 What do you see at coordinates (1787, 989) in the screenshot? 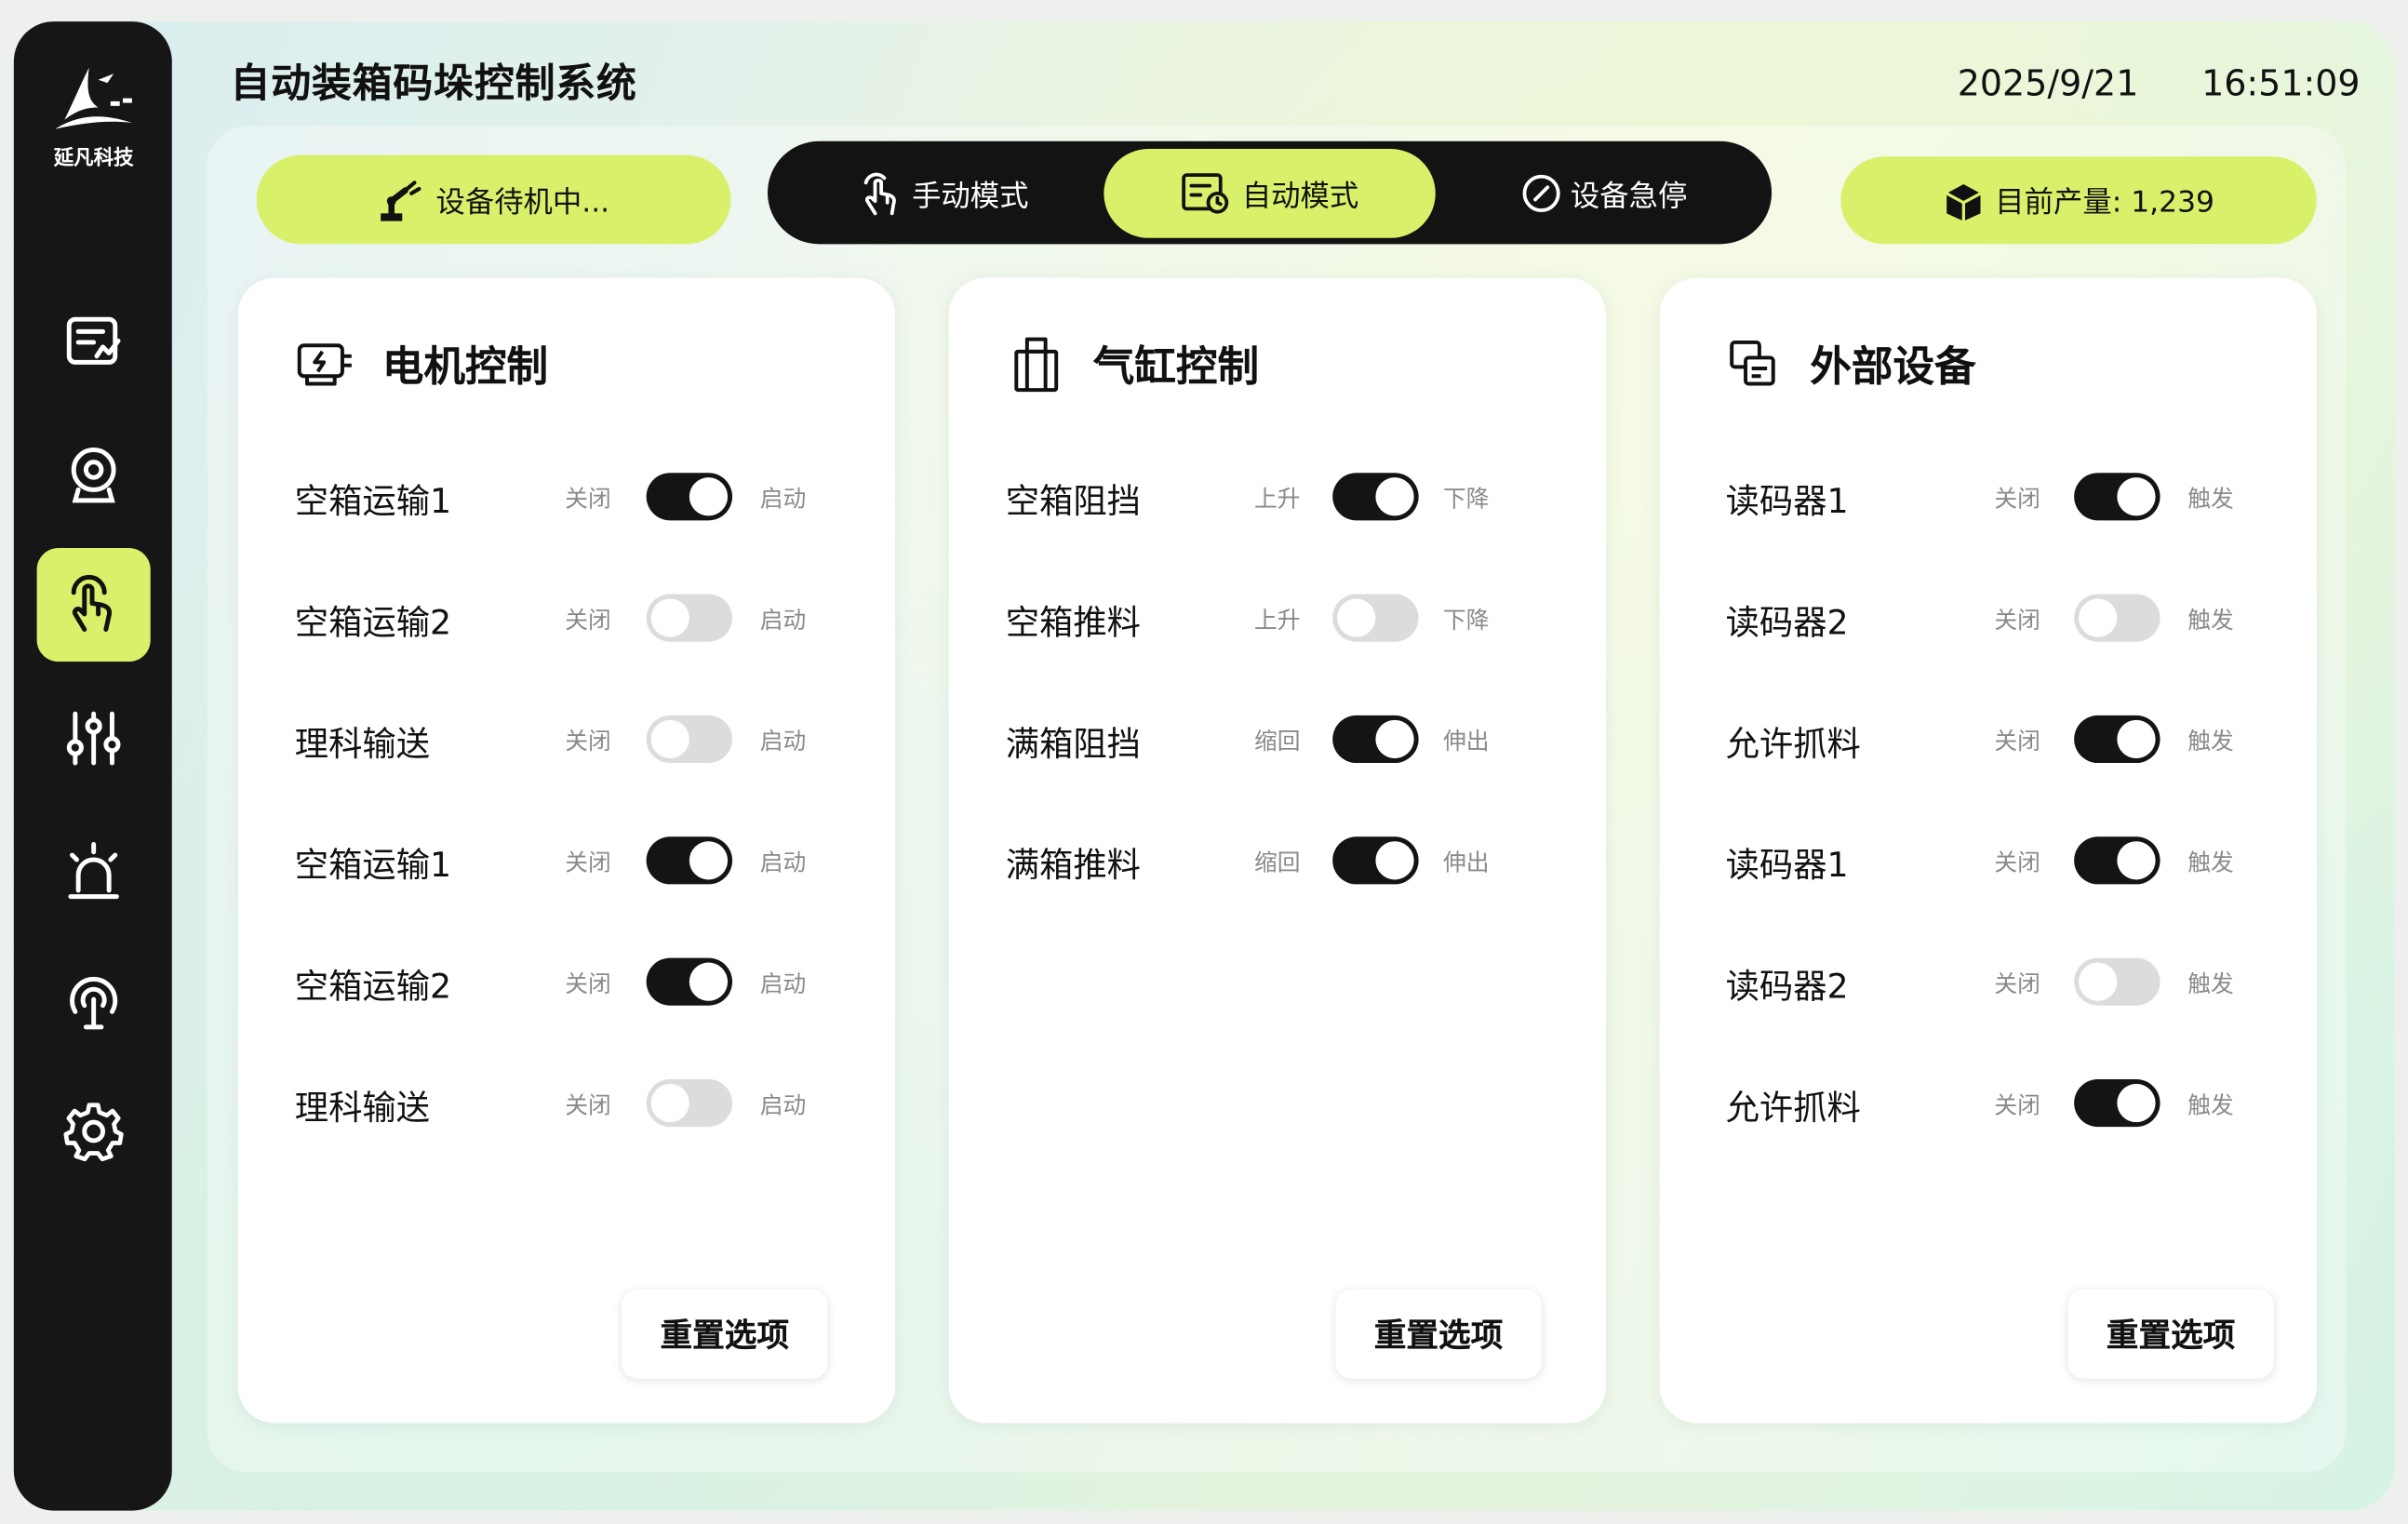
I see `external-row-label: 读码器2` at bounding box center [1787, 989].